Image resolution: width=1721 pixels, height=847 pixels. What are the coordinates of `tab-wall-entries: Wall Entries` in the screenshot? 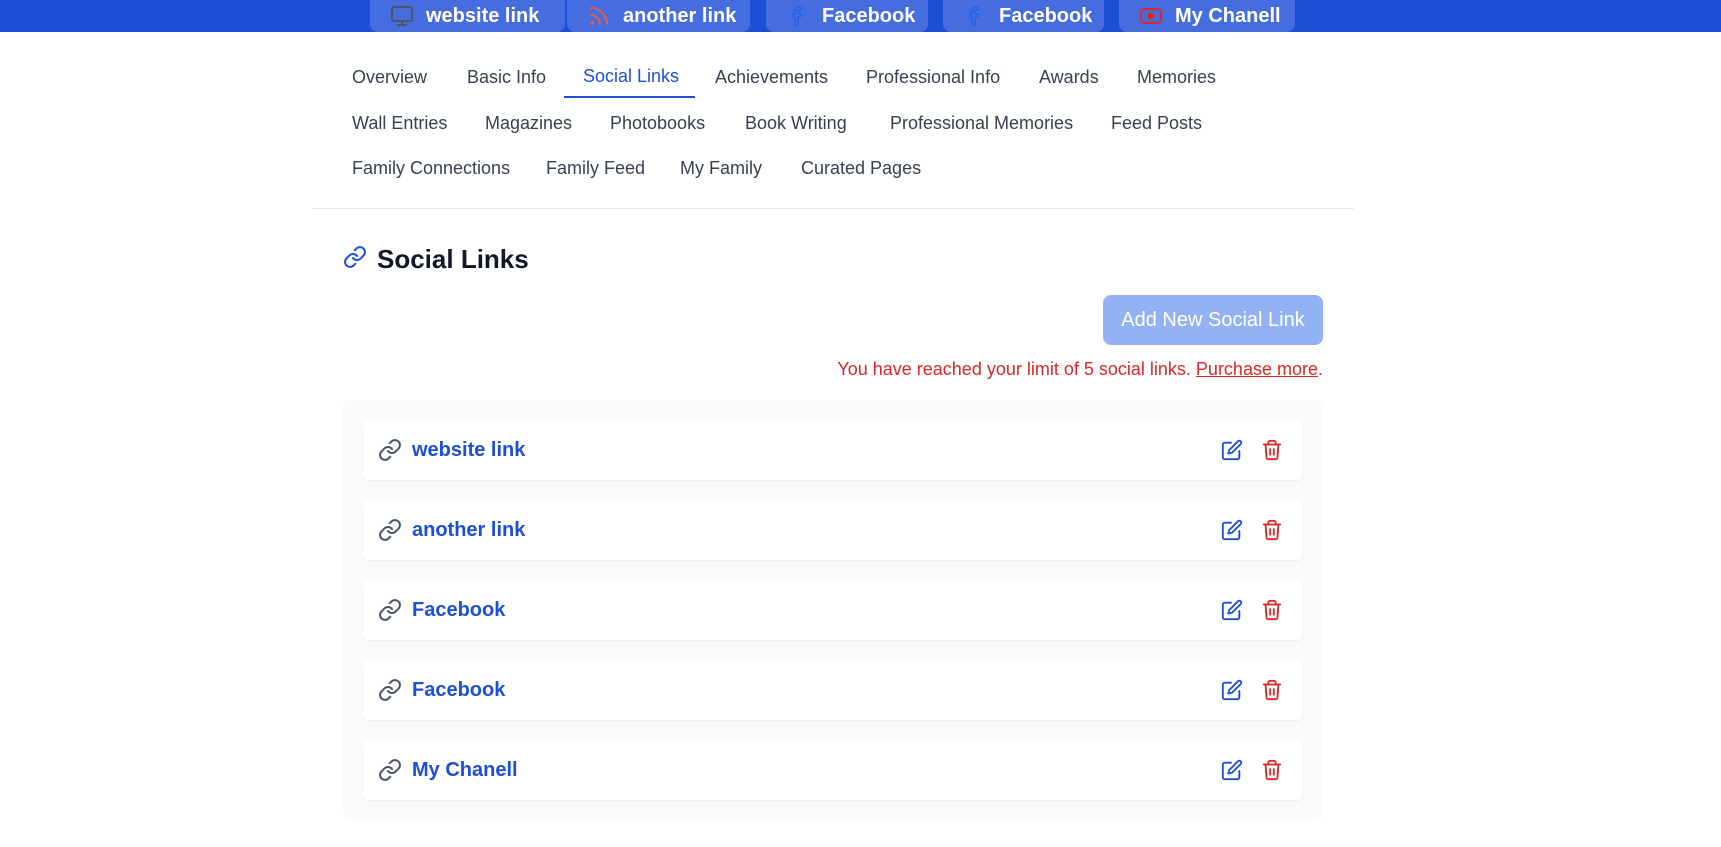 It's located at (399, 123).